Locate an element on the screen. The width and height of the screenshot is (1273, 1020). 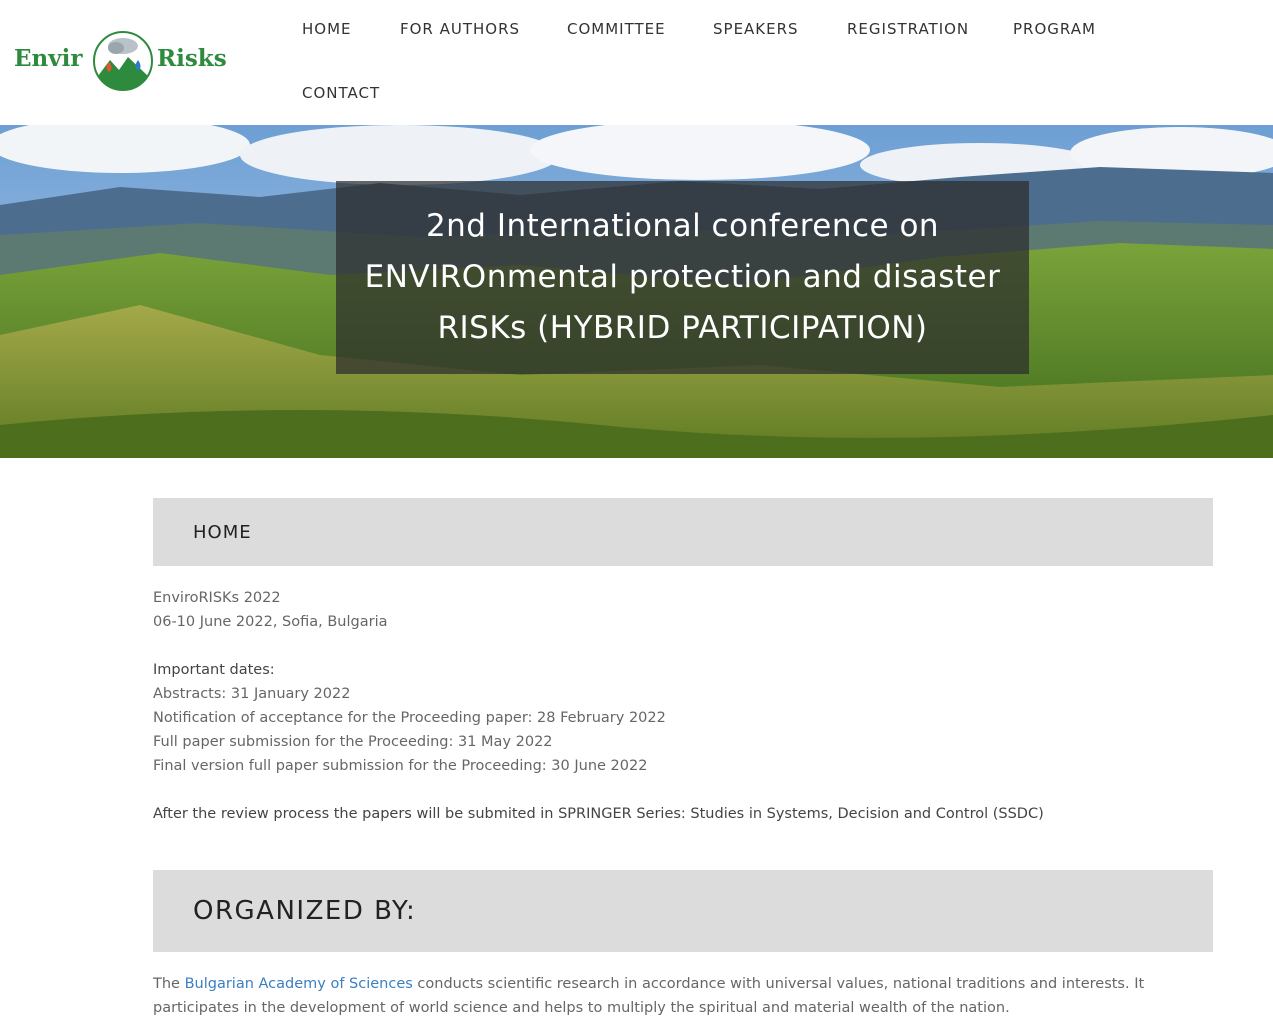
nav-contact: CONTACT is located at coordinates (341, 93).